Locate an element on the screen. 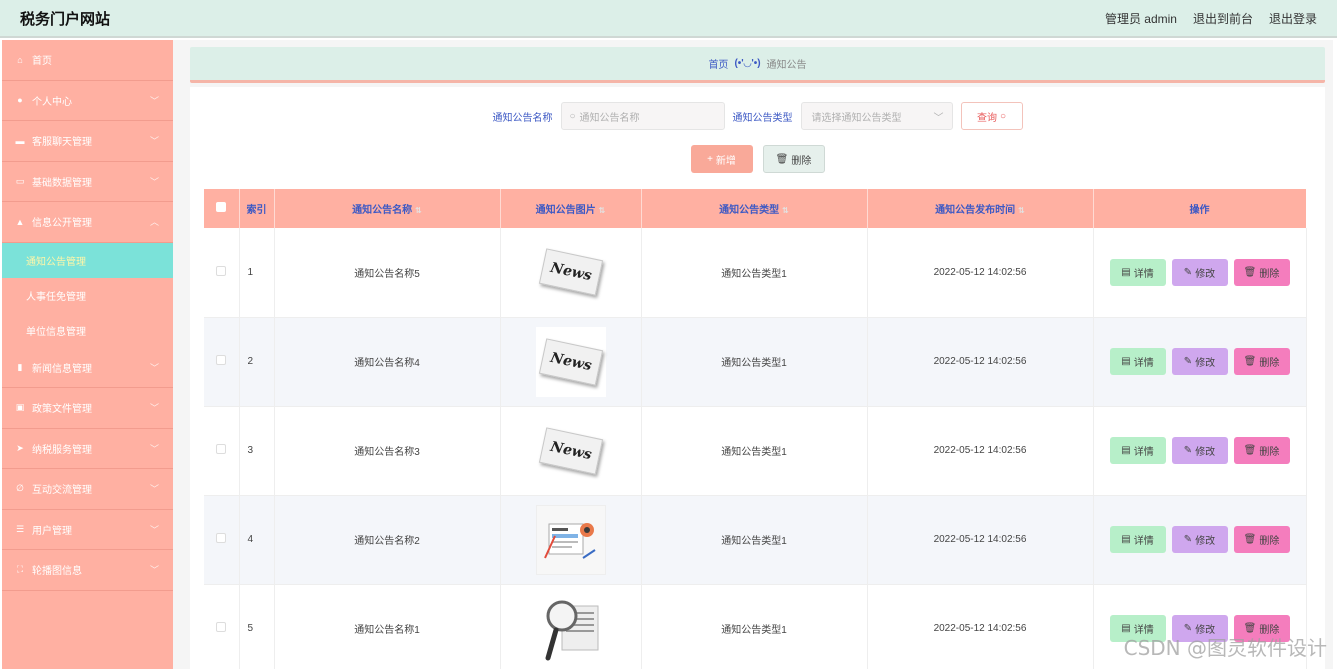 This screenshot has height=669, width=1337. watermark: CSDN @图灵软件设计 is located at coordinates (1225, 648).